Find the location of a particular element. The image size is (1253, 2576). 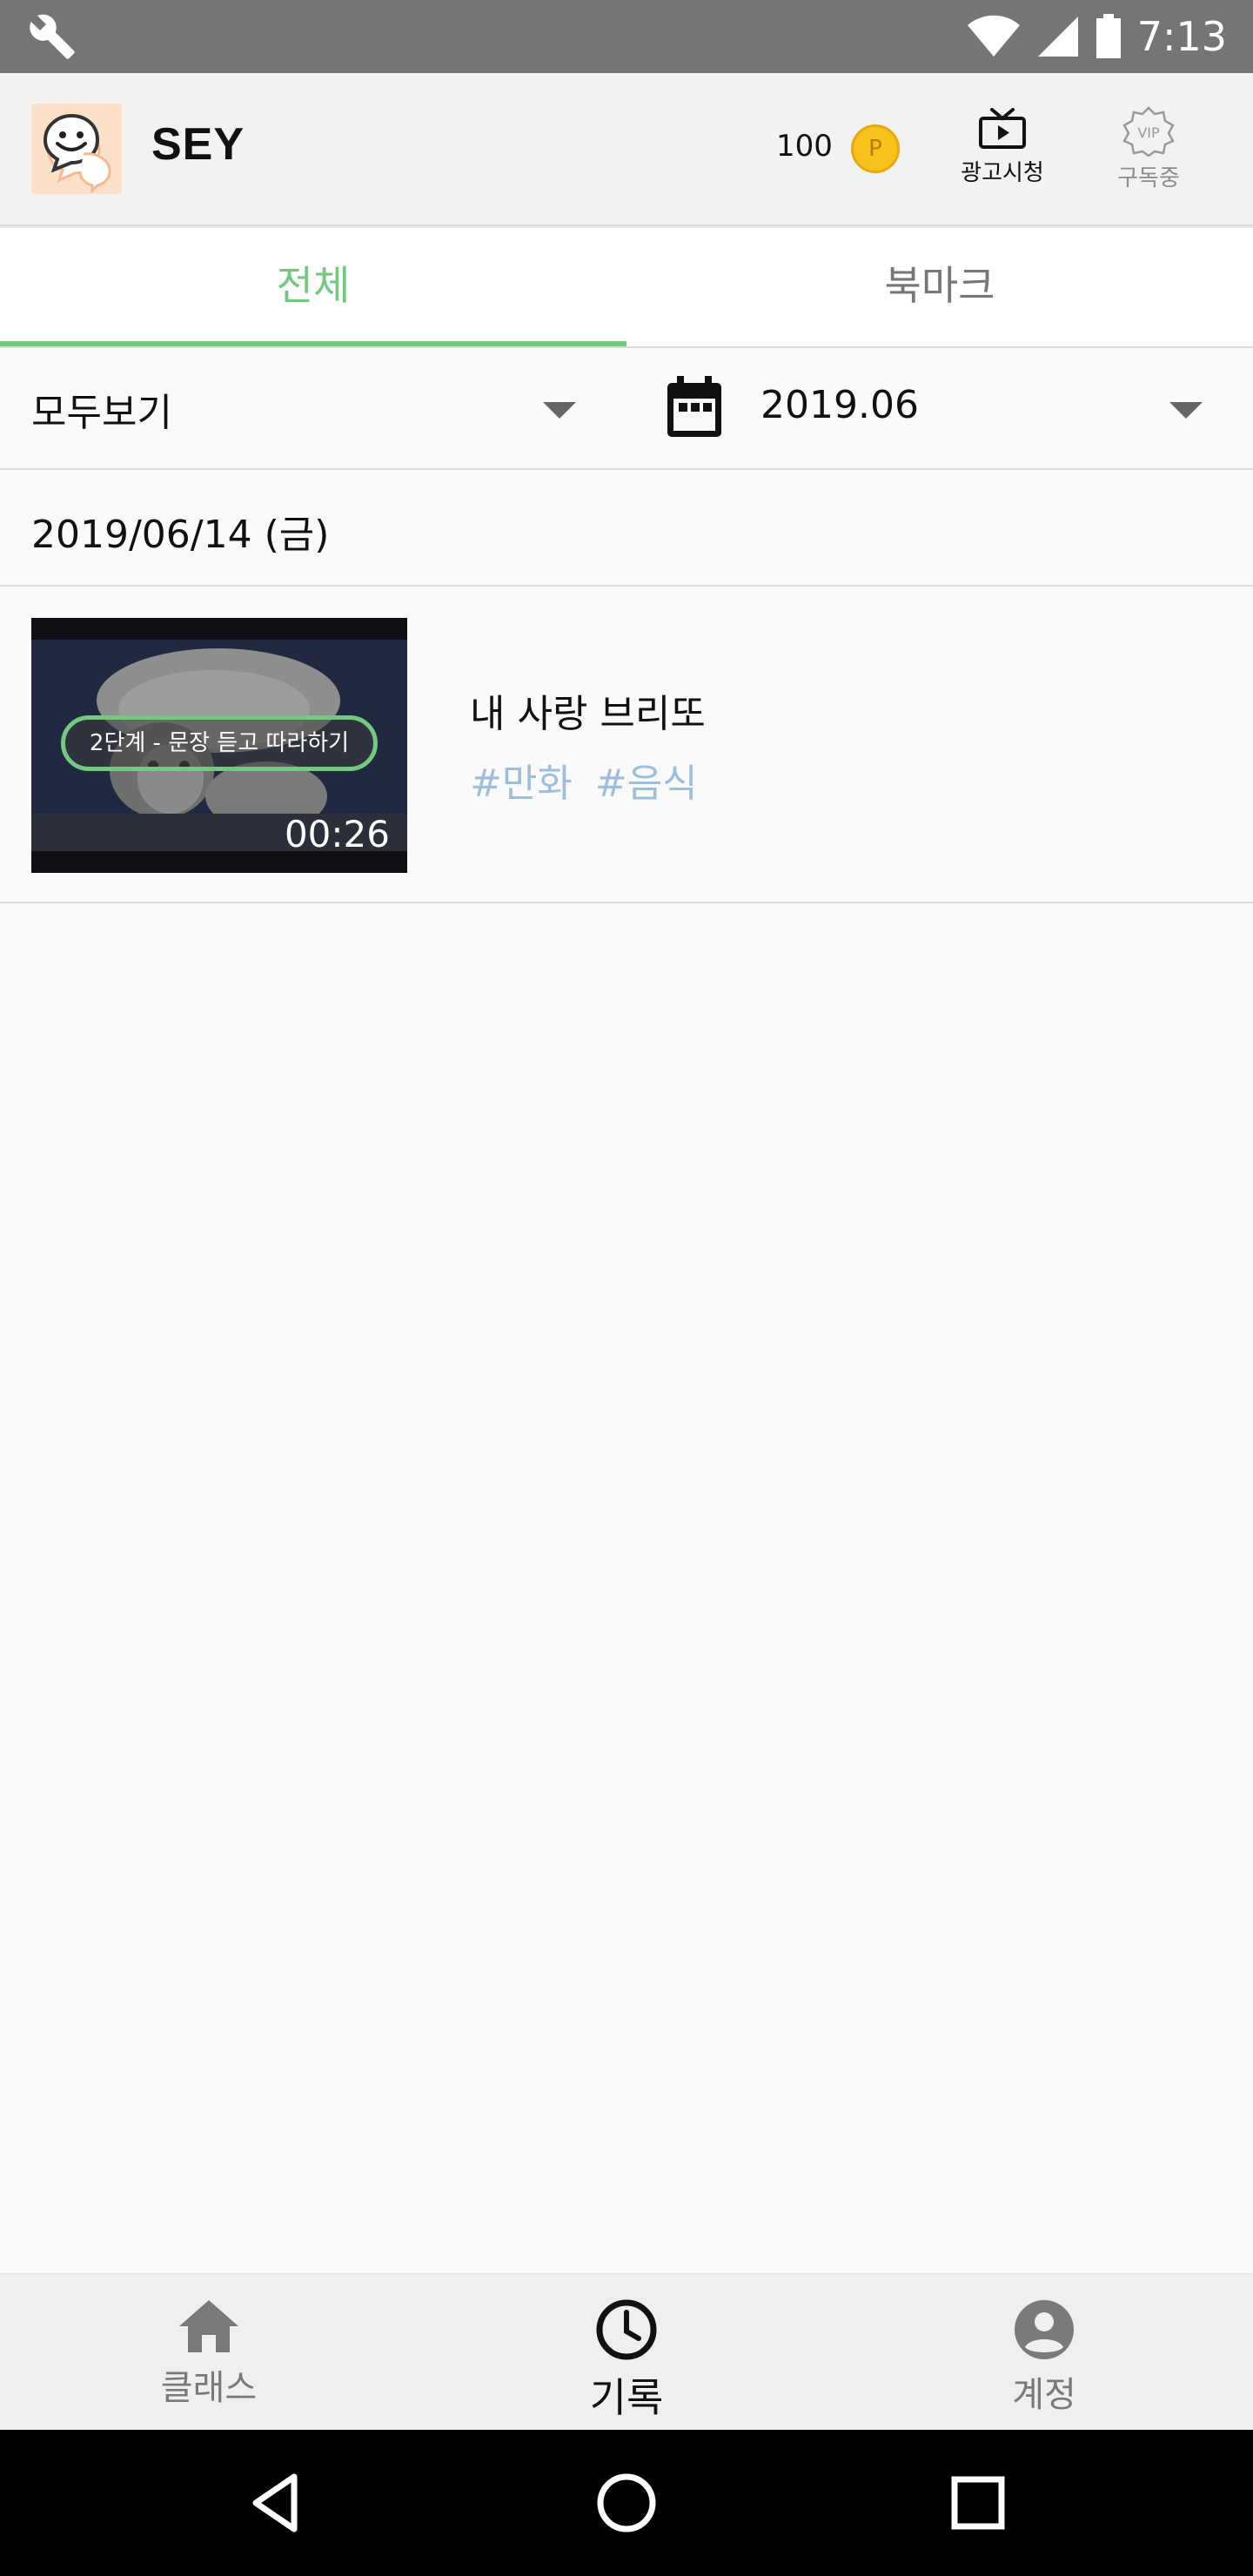

nav-account: 계정 is located at coordinates (1044, 2352).